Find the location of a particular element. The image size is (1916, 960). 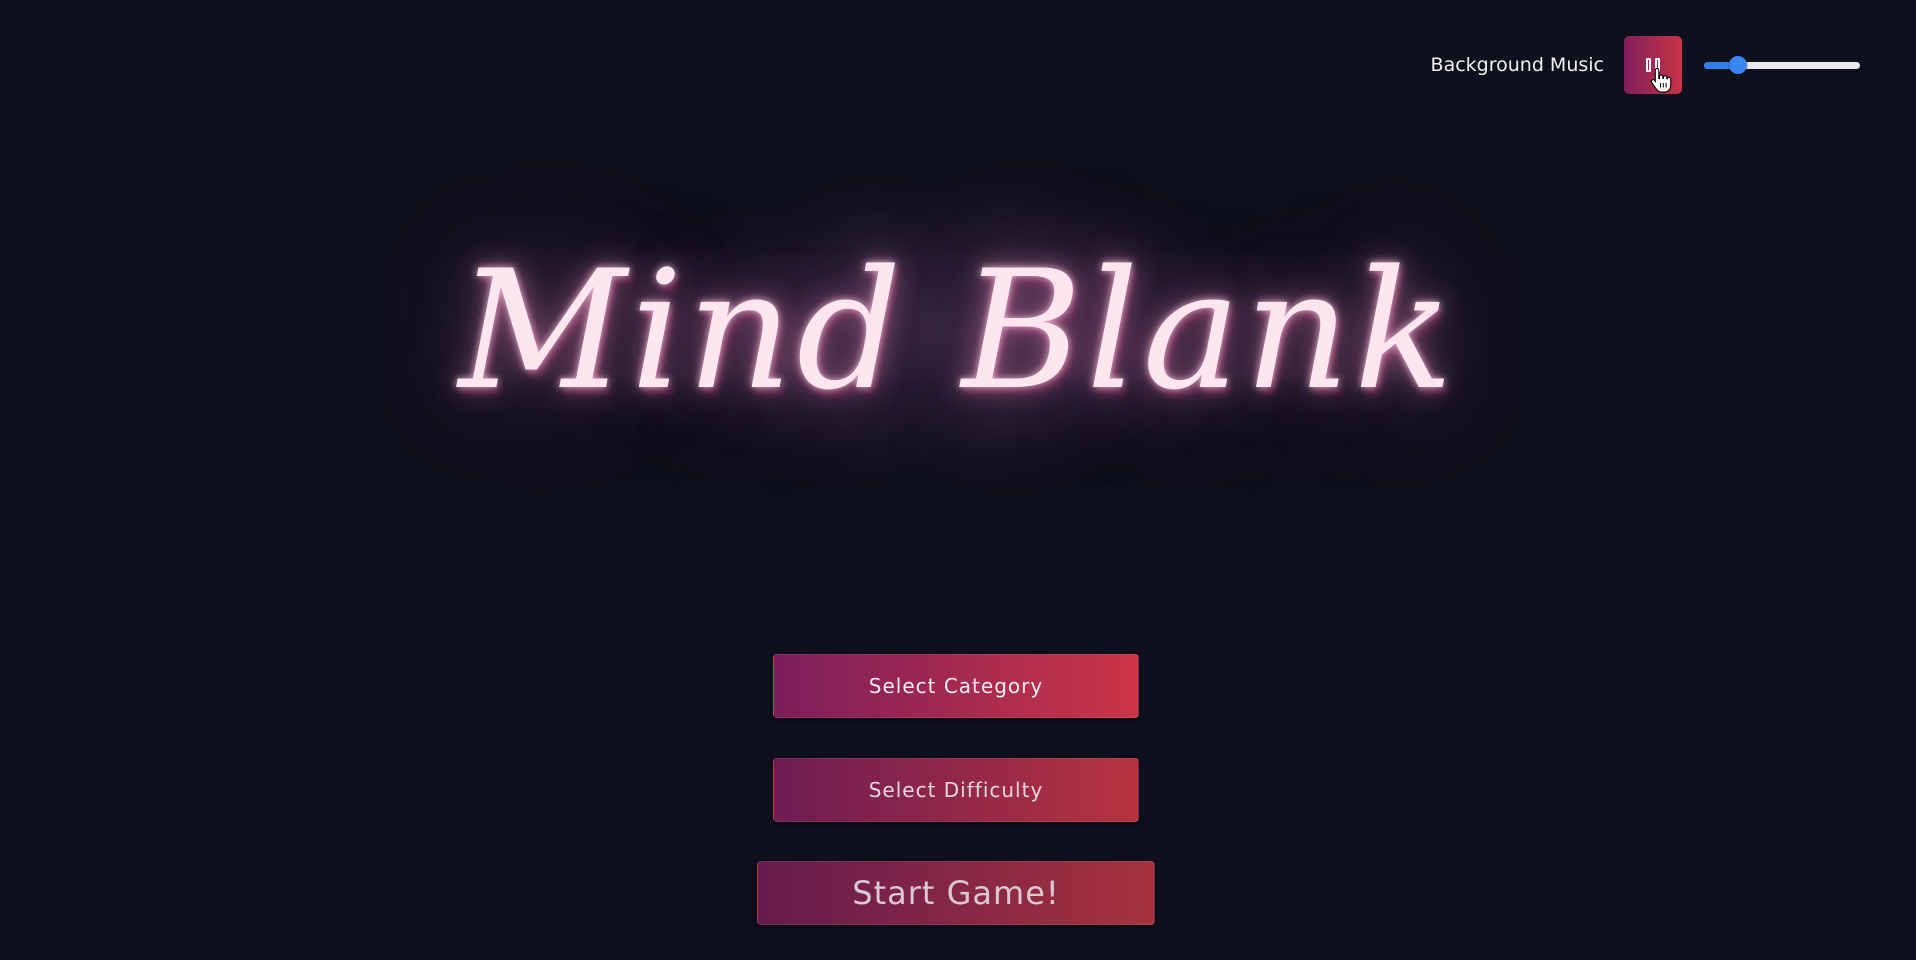

game-title: Mind Blank is located at coordinates (958, 330).